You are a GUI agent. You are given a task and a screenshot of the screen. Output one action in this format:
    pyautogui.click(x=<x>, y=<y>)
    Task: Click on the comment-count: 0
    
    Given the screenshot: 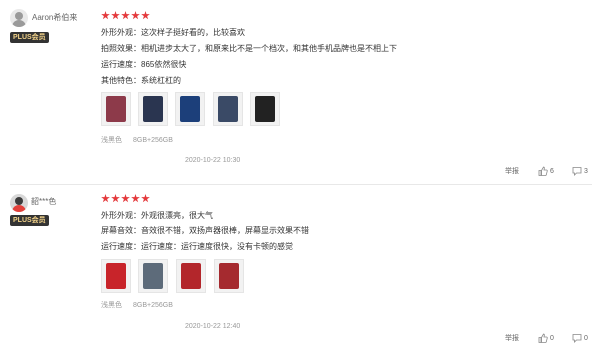 What is the action you would take?
    pyautogui.click(x=586, y=338)
    